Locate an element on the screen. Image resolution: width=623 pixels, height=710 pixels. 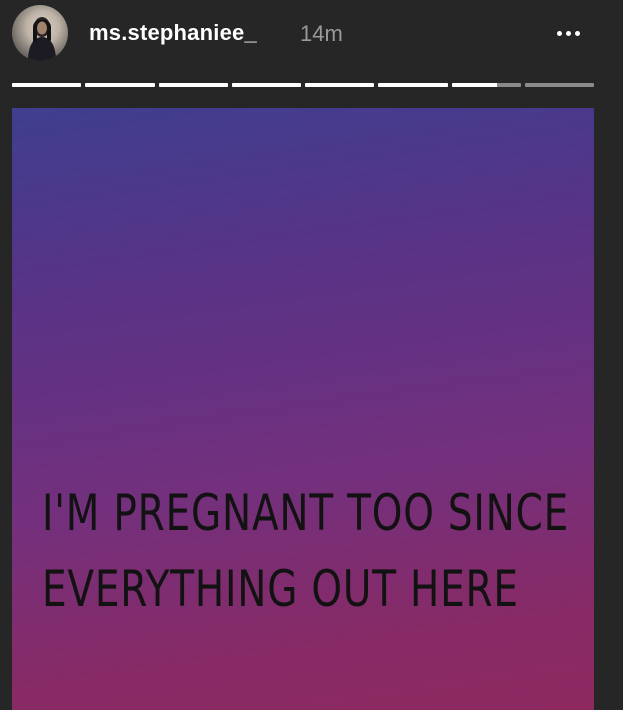
story-text-line: I'M PREGNANT TOO SINCE is located at coordinates (306, 513).